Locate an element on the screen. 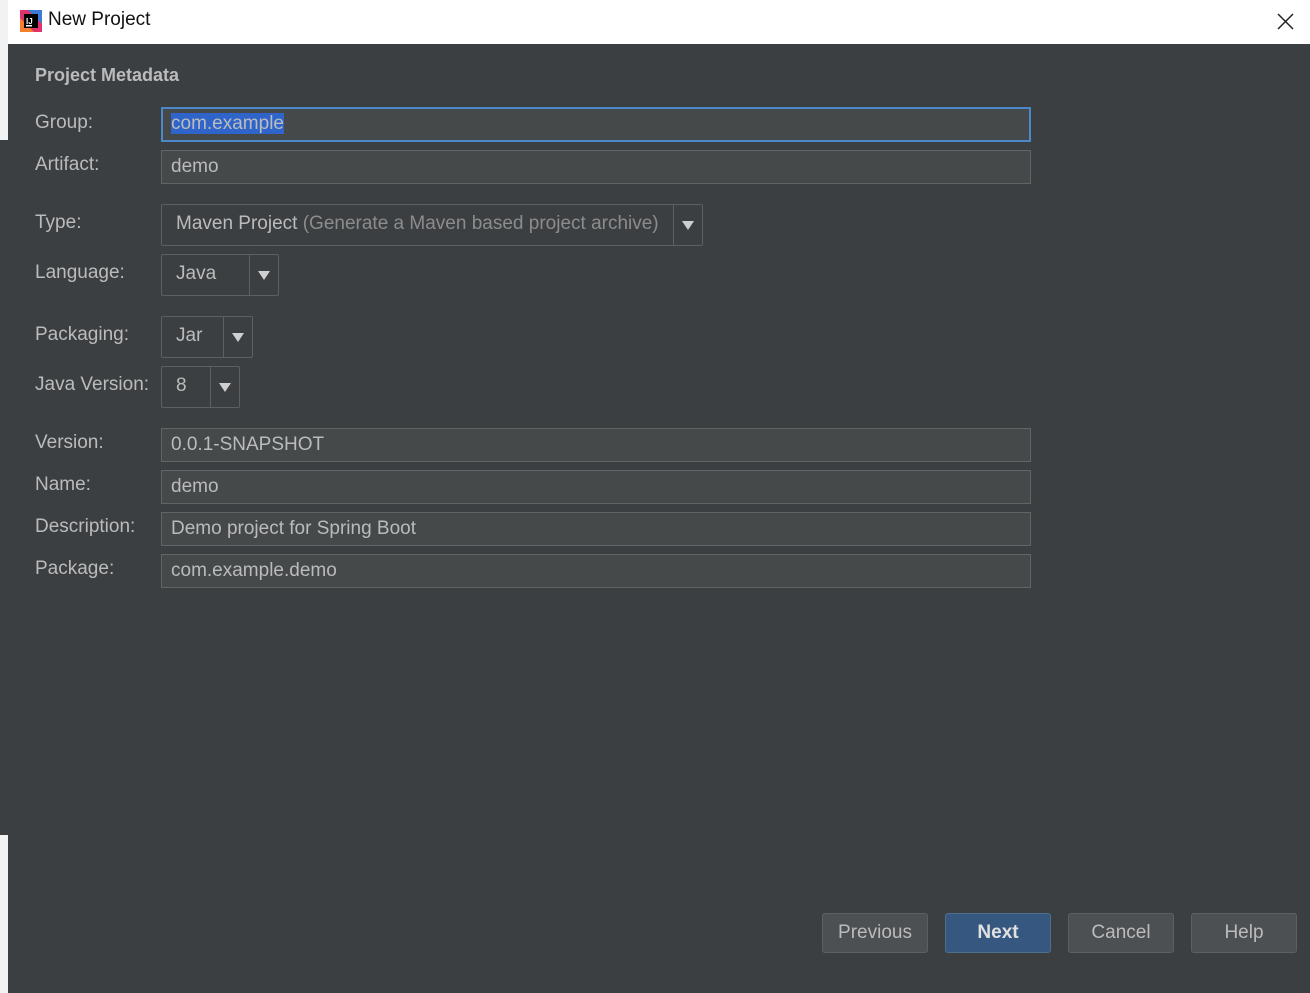 Image resolution: width=1310 pixels, height=993 pixels. intellij-idea-icon: IJ is located at coordinates (31, 21).